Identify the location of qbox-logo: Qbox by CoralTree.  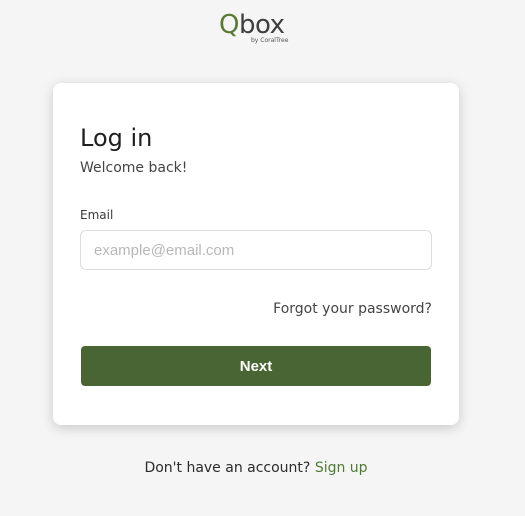
(259, 29).